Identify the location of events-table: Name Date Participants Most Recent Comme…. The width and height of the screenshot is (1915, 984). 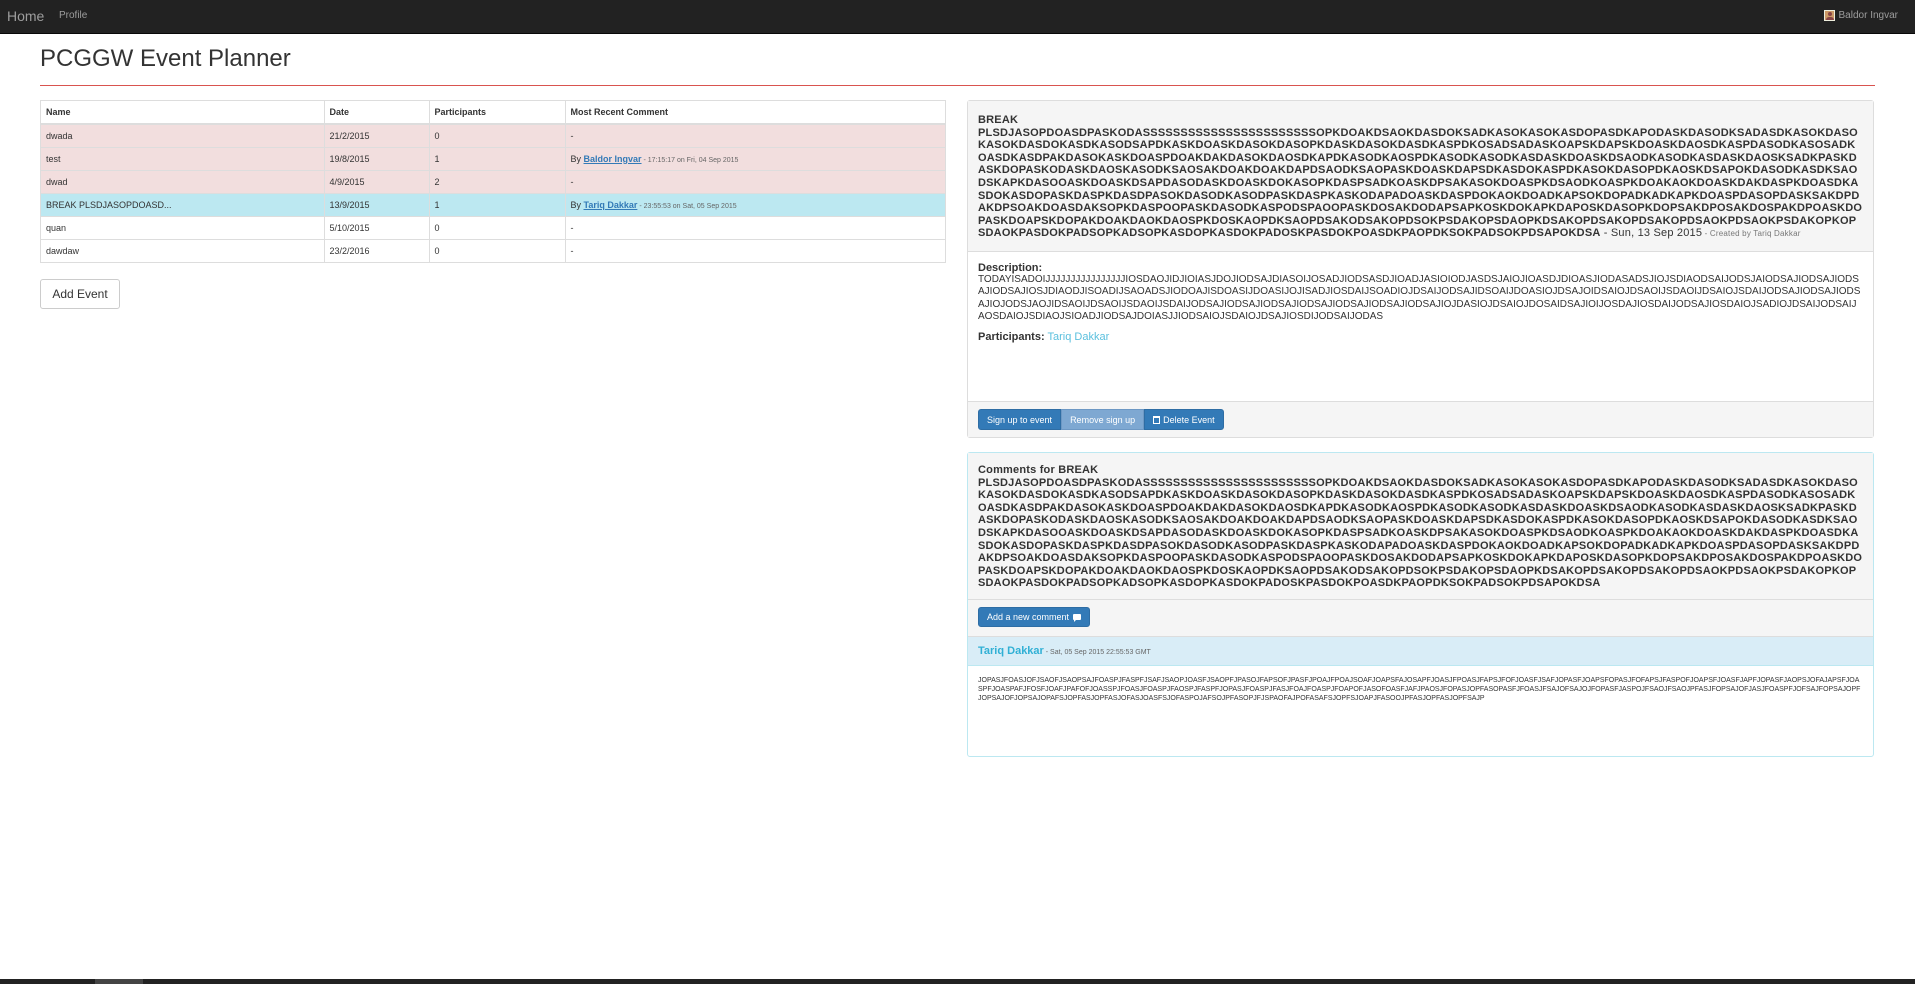
(493, 181).